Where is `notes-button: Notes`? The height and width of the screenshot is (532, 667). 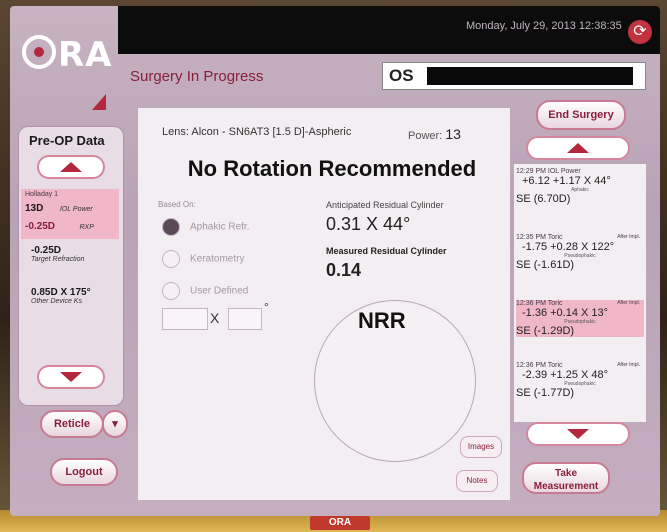
notes-button: Notes is located at coordinates (477, 481).